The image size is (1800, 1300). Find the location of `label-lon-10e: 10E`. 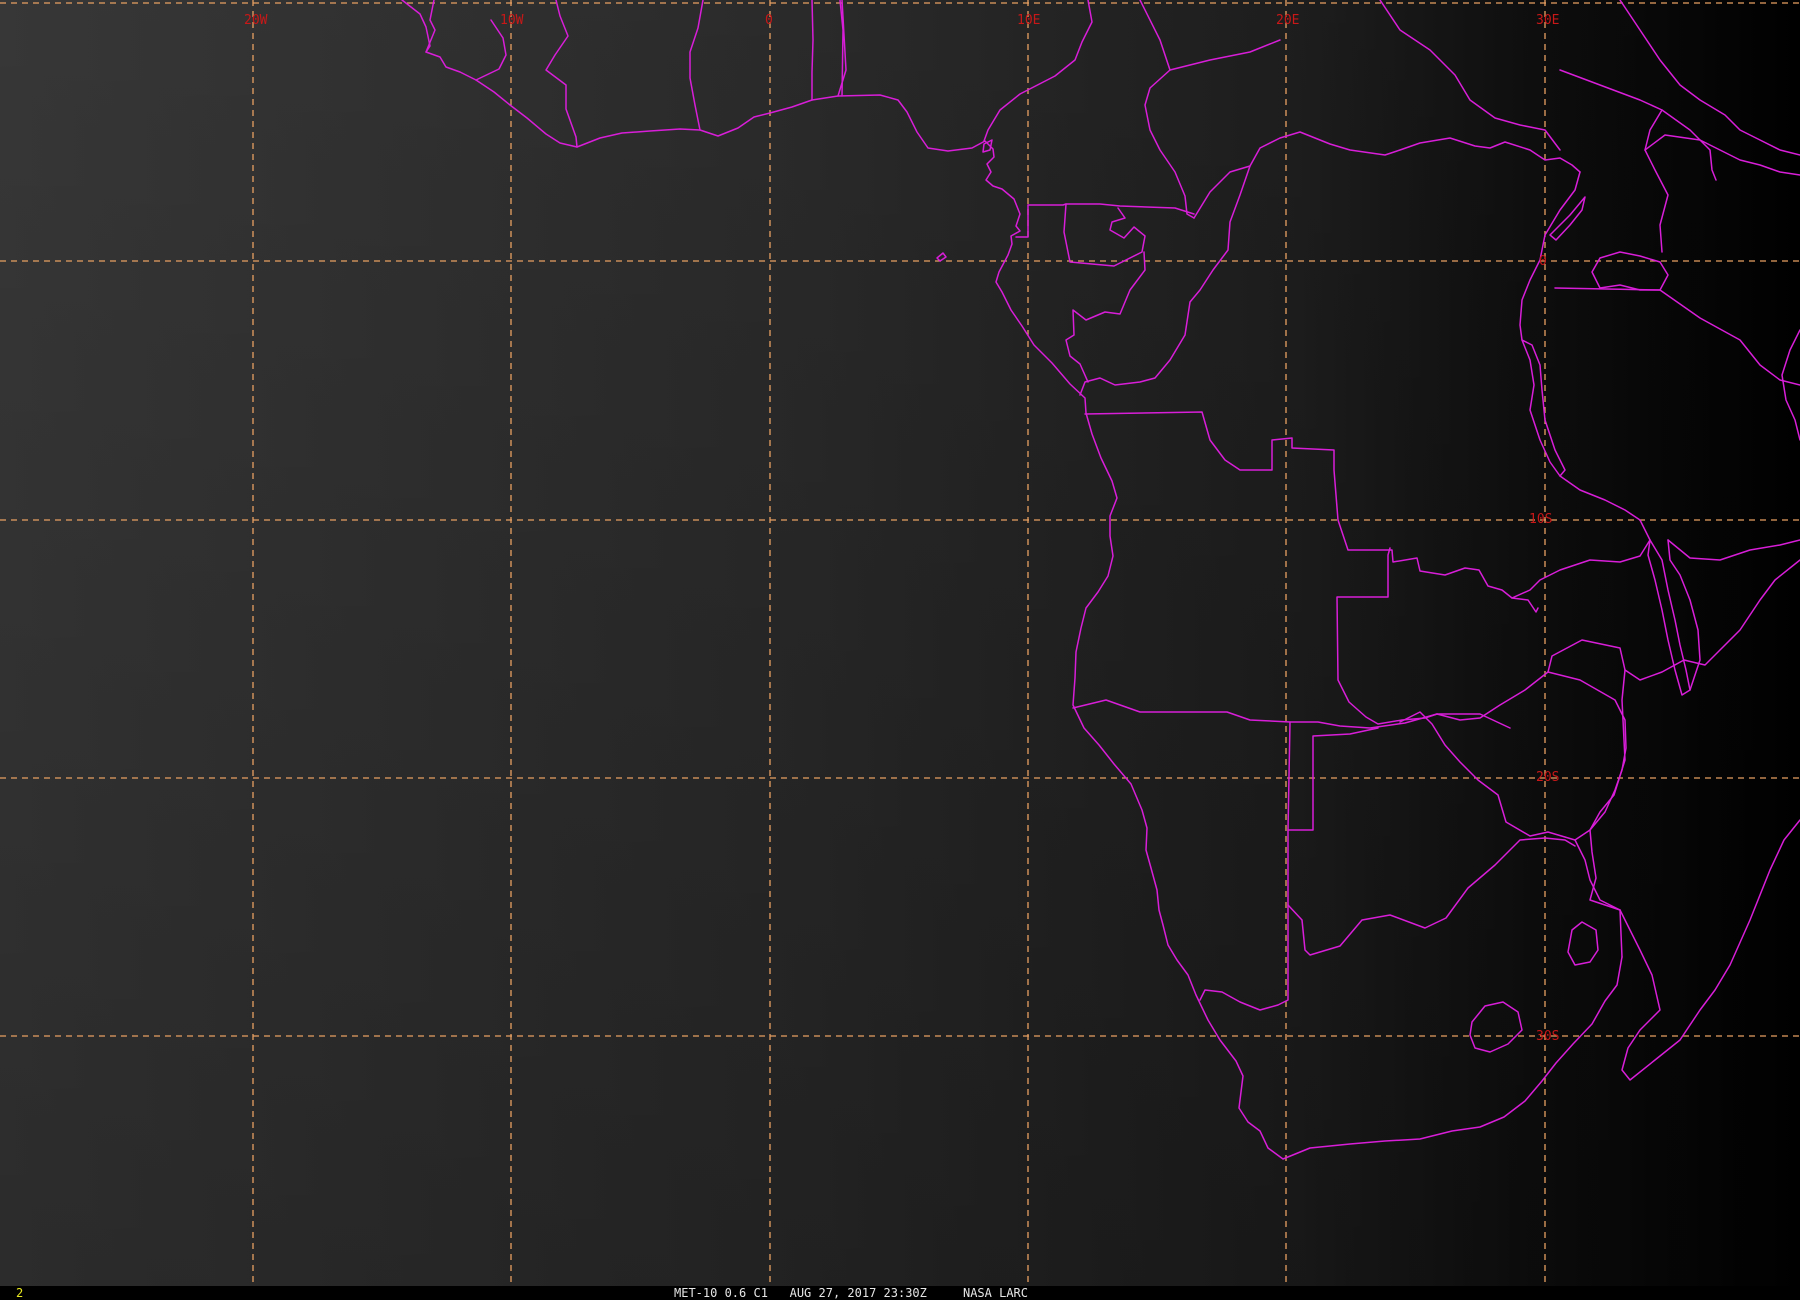

label-lon-10e: 10E is located at coordinates (1028, 20).